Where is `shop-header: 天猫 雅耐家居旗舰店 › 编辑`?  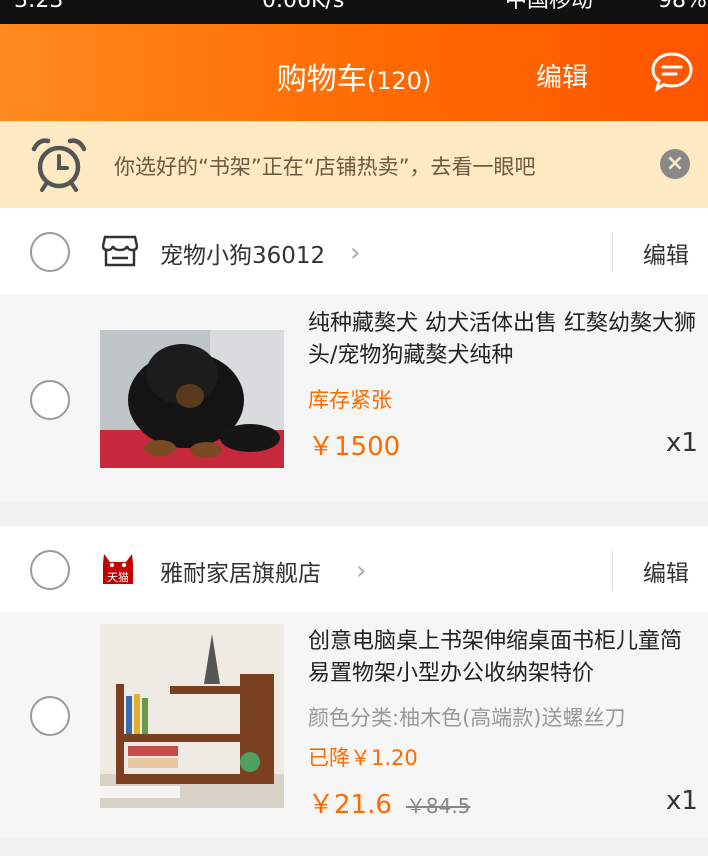
shop-header: 天猫 雅耐家居旗舰店 › 编辑 is located at coordinates (354, 569).